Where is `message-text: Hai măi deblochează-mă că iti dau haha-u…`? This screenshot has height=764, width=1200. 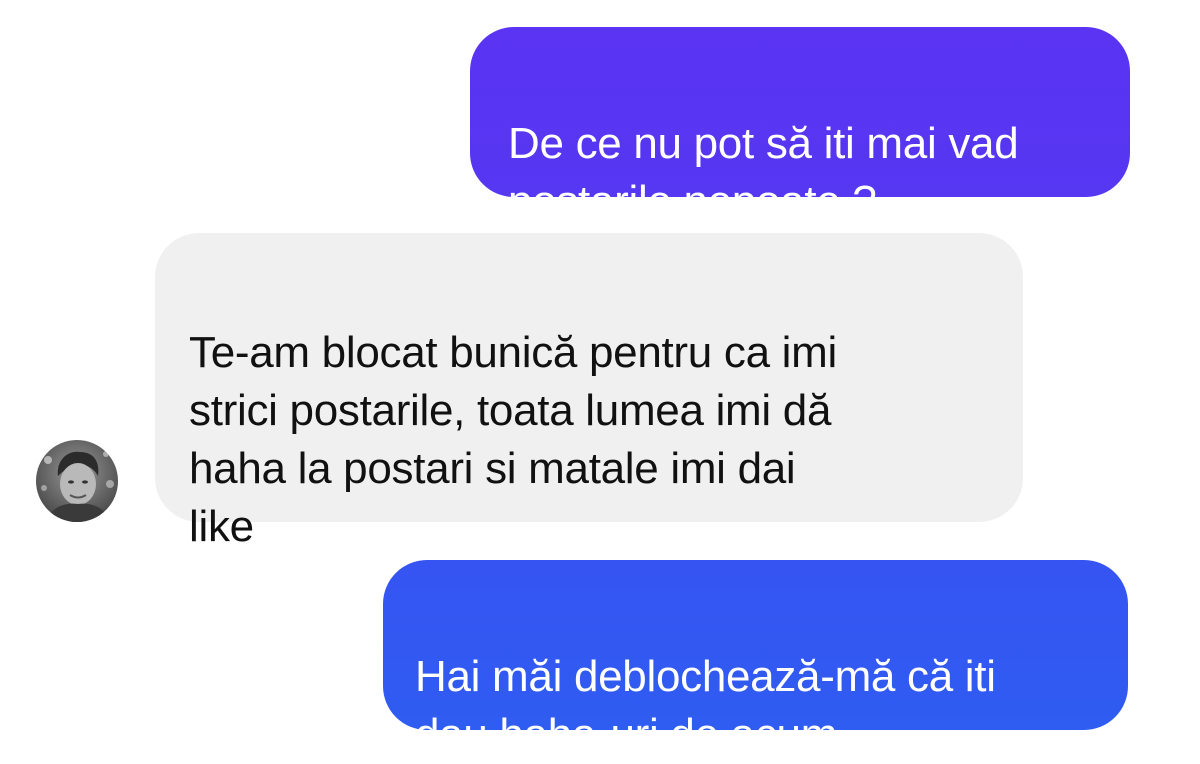 message-text: Hai măi deblochează-mă că iti dau haha-u… is located at coordinates (705, 705).